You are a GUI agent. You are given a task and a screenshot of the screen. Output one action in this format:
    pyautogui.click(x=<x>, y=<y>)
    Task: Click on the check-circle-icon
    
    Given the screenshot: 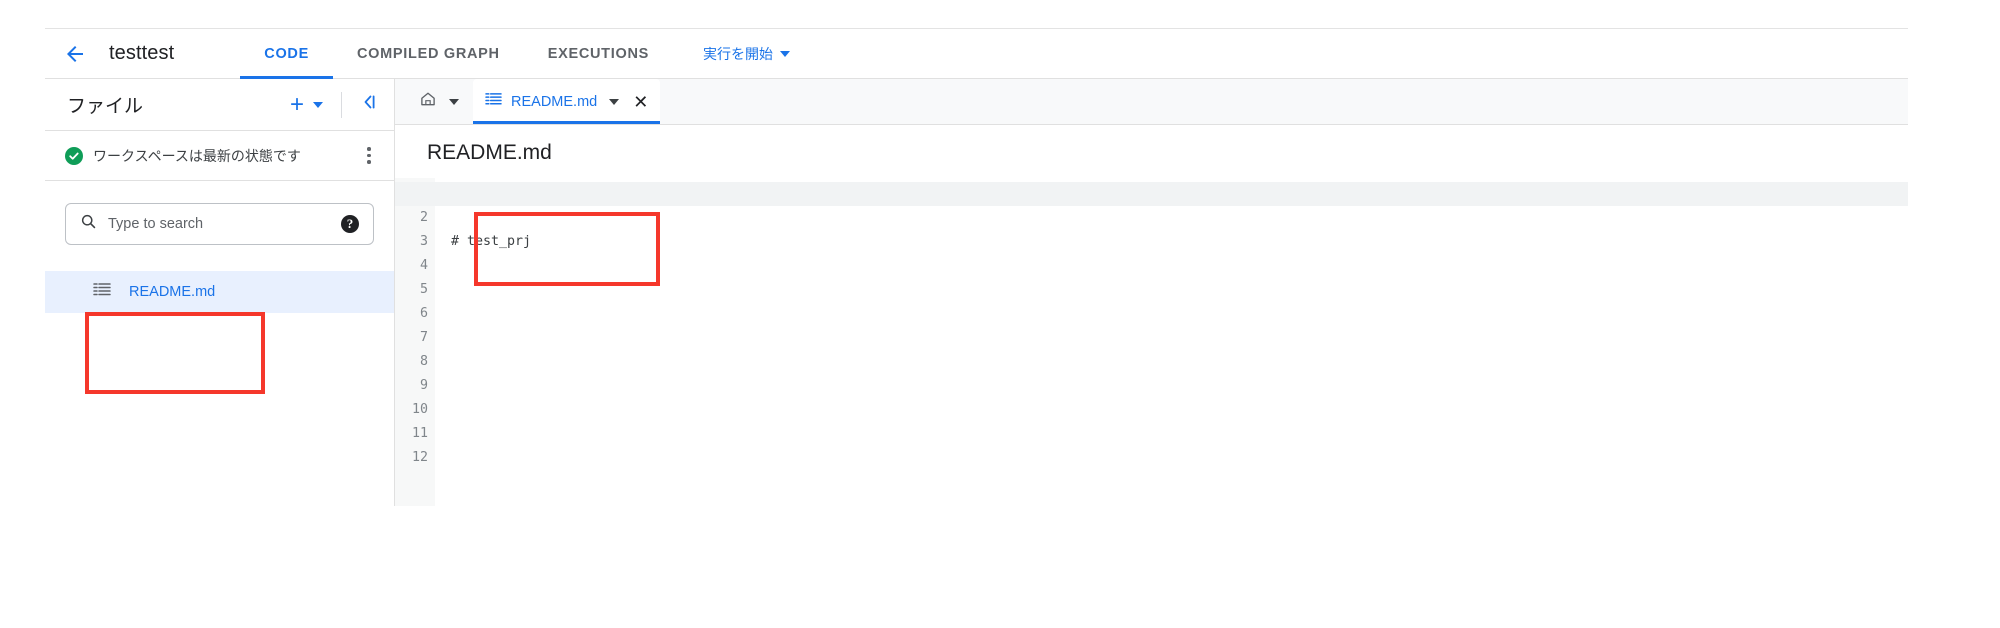 What is the action you would take?
    pyautogui.click(x=74, y=155)
    